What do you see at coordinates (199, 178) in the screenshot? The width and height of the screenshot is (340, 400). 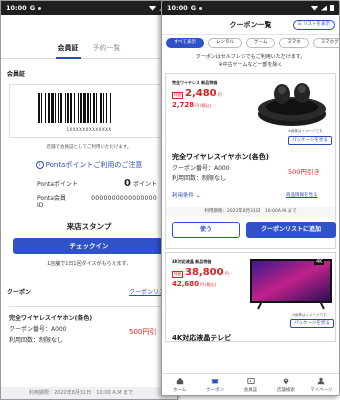 I see `coupon-limit: 利用回数：制限なし` at bounding box center [199, 178].